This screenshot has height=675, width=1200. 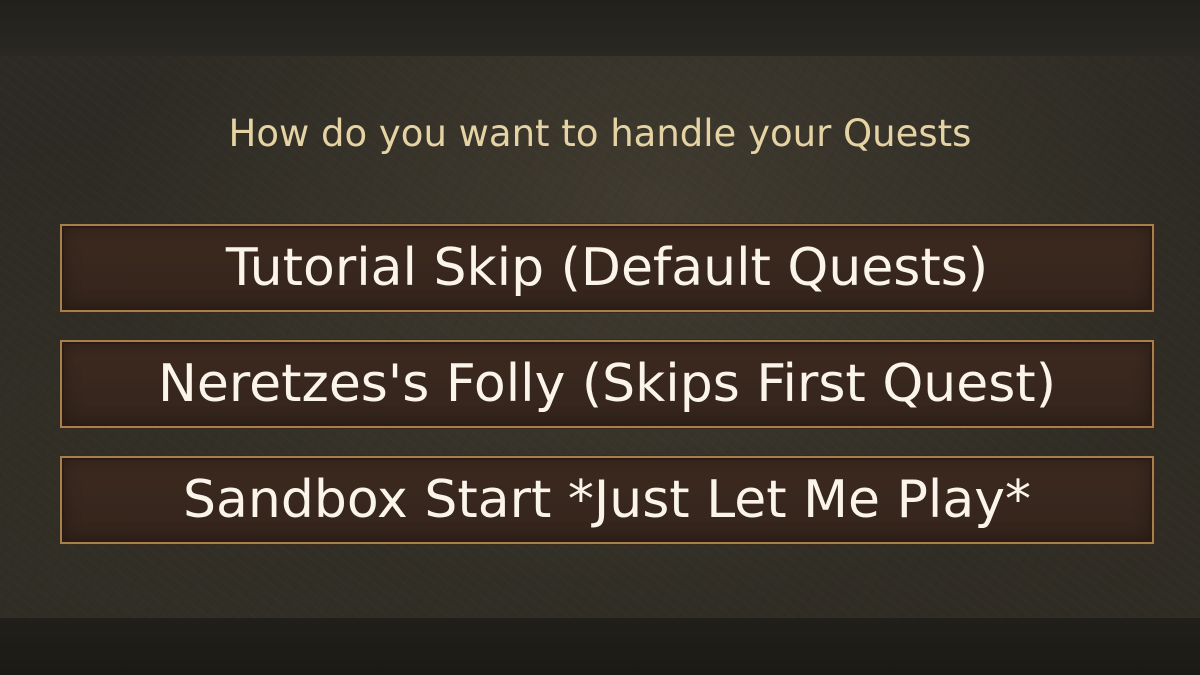 I want to click on option-label: Sandbox Start *Just Let Me Play*, so click(x=607, y=500).